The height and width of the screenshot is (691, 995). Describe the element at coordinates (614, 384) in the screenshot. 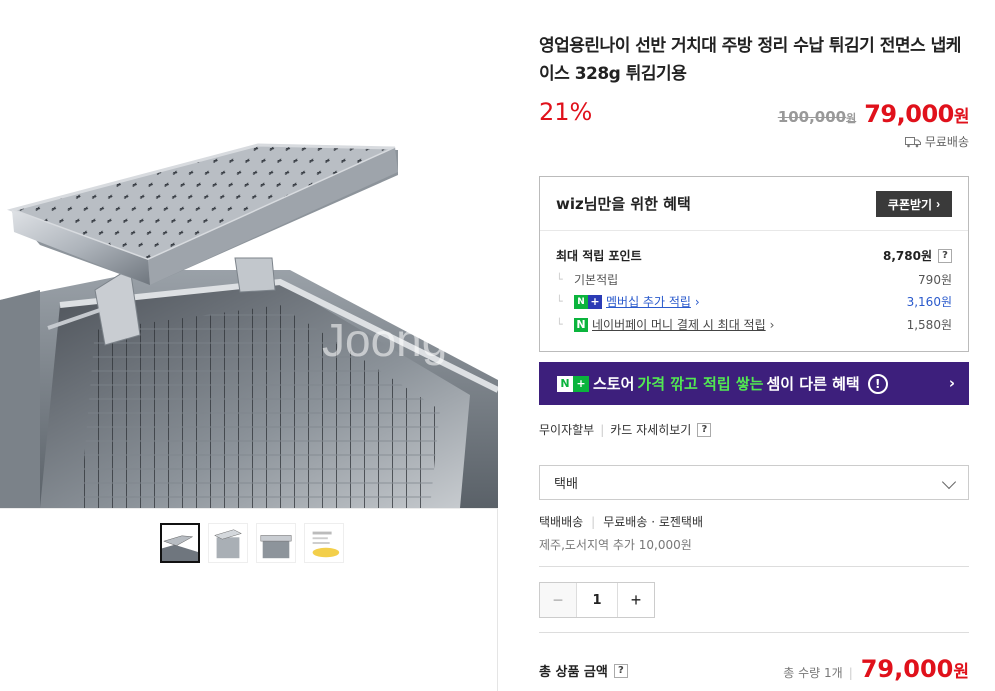

I see `banner-prefix: 스토어` at that location.